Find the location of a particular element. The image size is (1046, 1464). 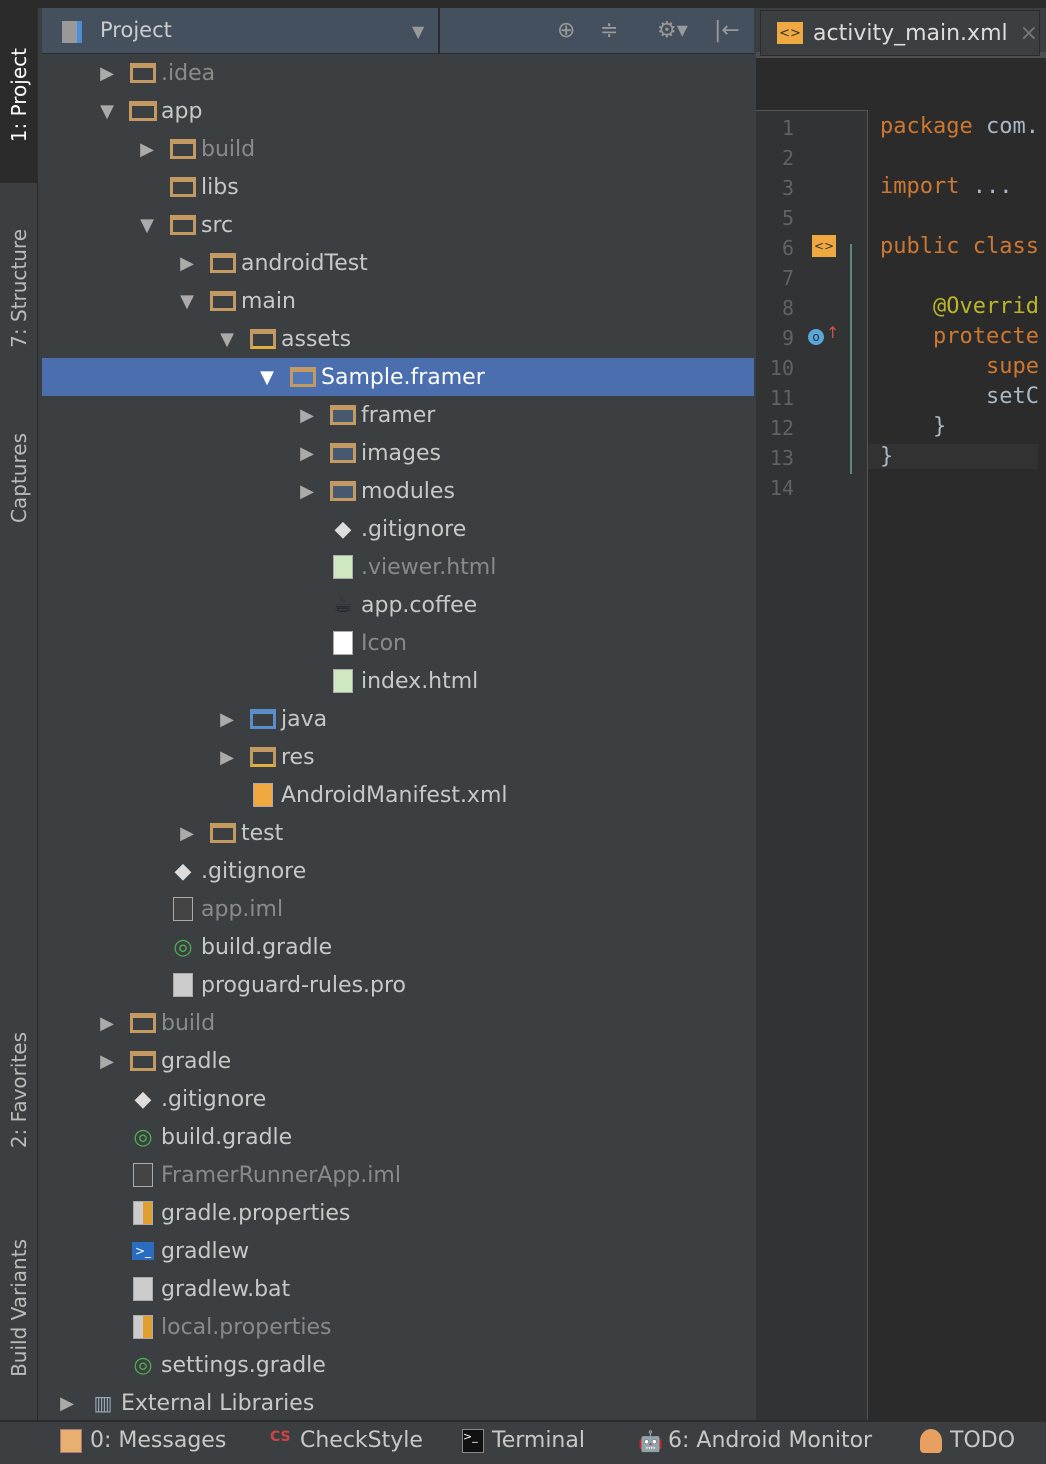

tree-item: proguard-rules.pro is located at coordinates (398, 985).